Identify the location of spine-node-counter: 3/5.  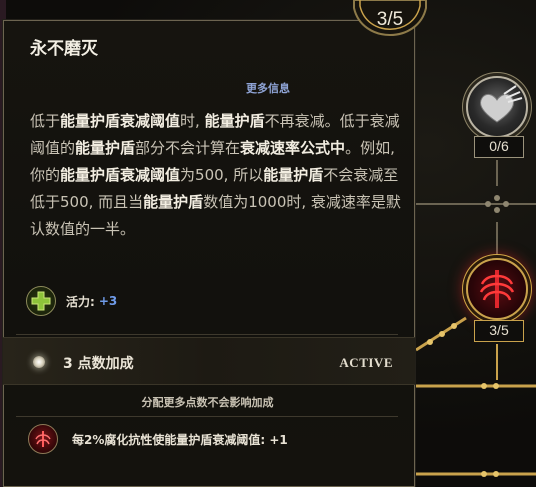
(499, 331).